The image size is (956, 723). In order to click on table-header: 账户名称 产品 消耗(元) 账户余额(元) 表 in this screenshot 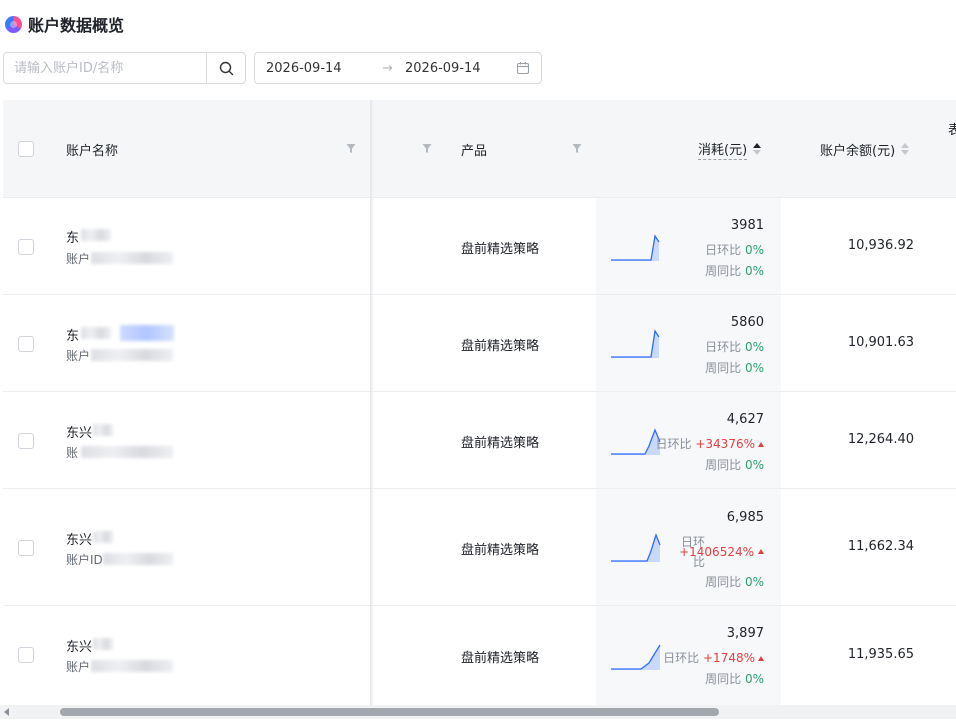, I will do `click(479, 149)`.